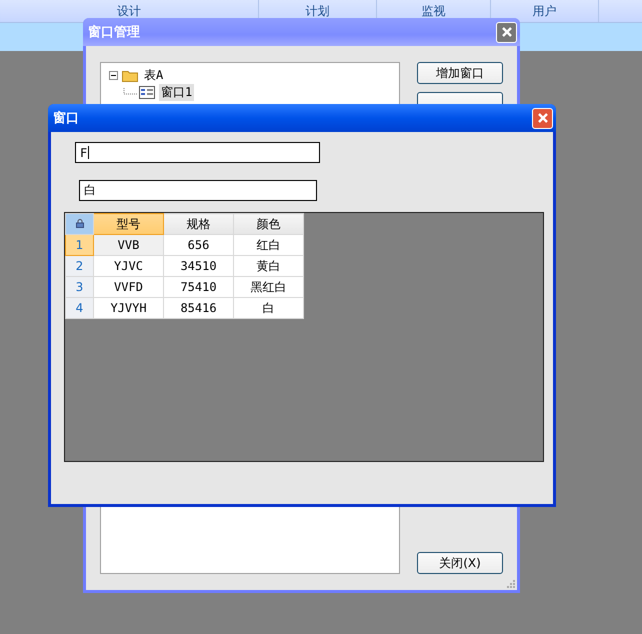 This screenshot has height=634, width=642. What do you see at coordinates (199, 266) in the screenshot?
I see `table-cell: 34510` at bounding box center [199, 266].